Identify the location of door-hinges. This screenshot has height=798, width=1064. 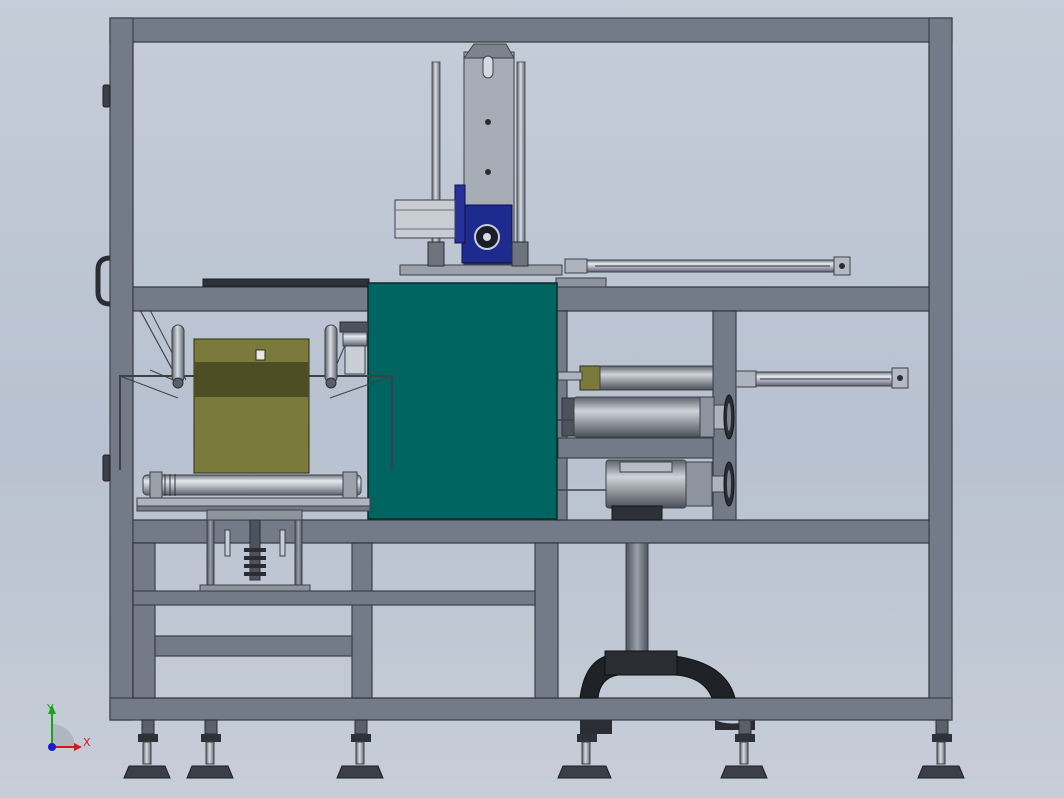
(106, 283).